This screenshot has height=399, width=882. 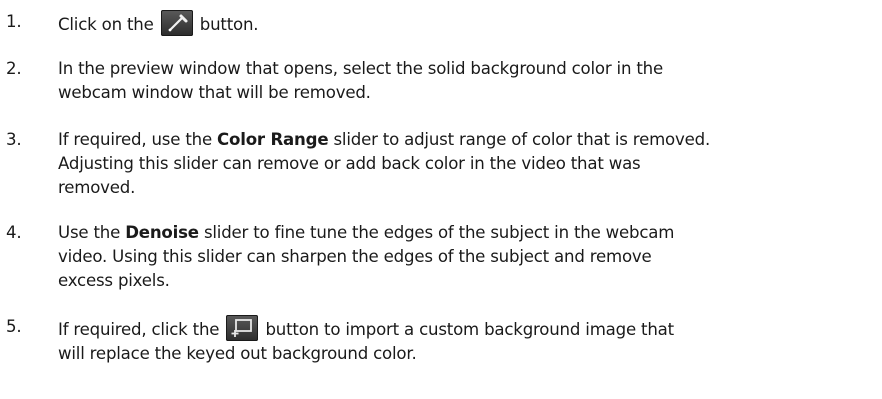 What do you see at coordinates (14, 326) in the screenshot?
I see `step-number: 5.` at bounding box center [14, 326].